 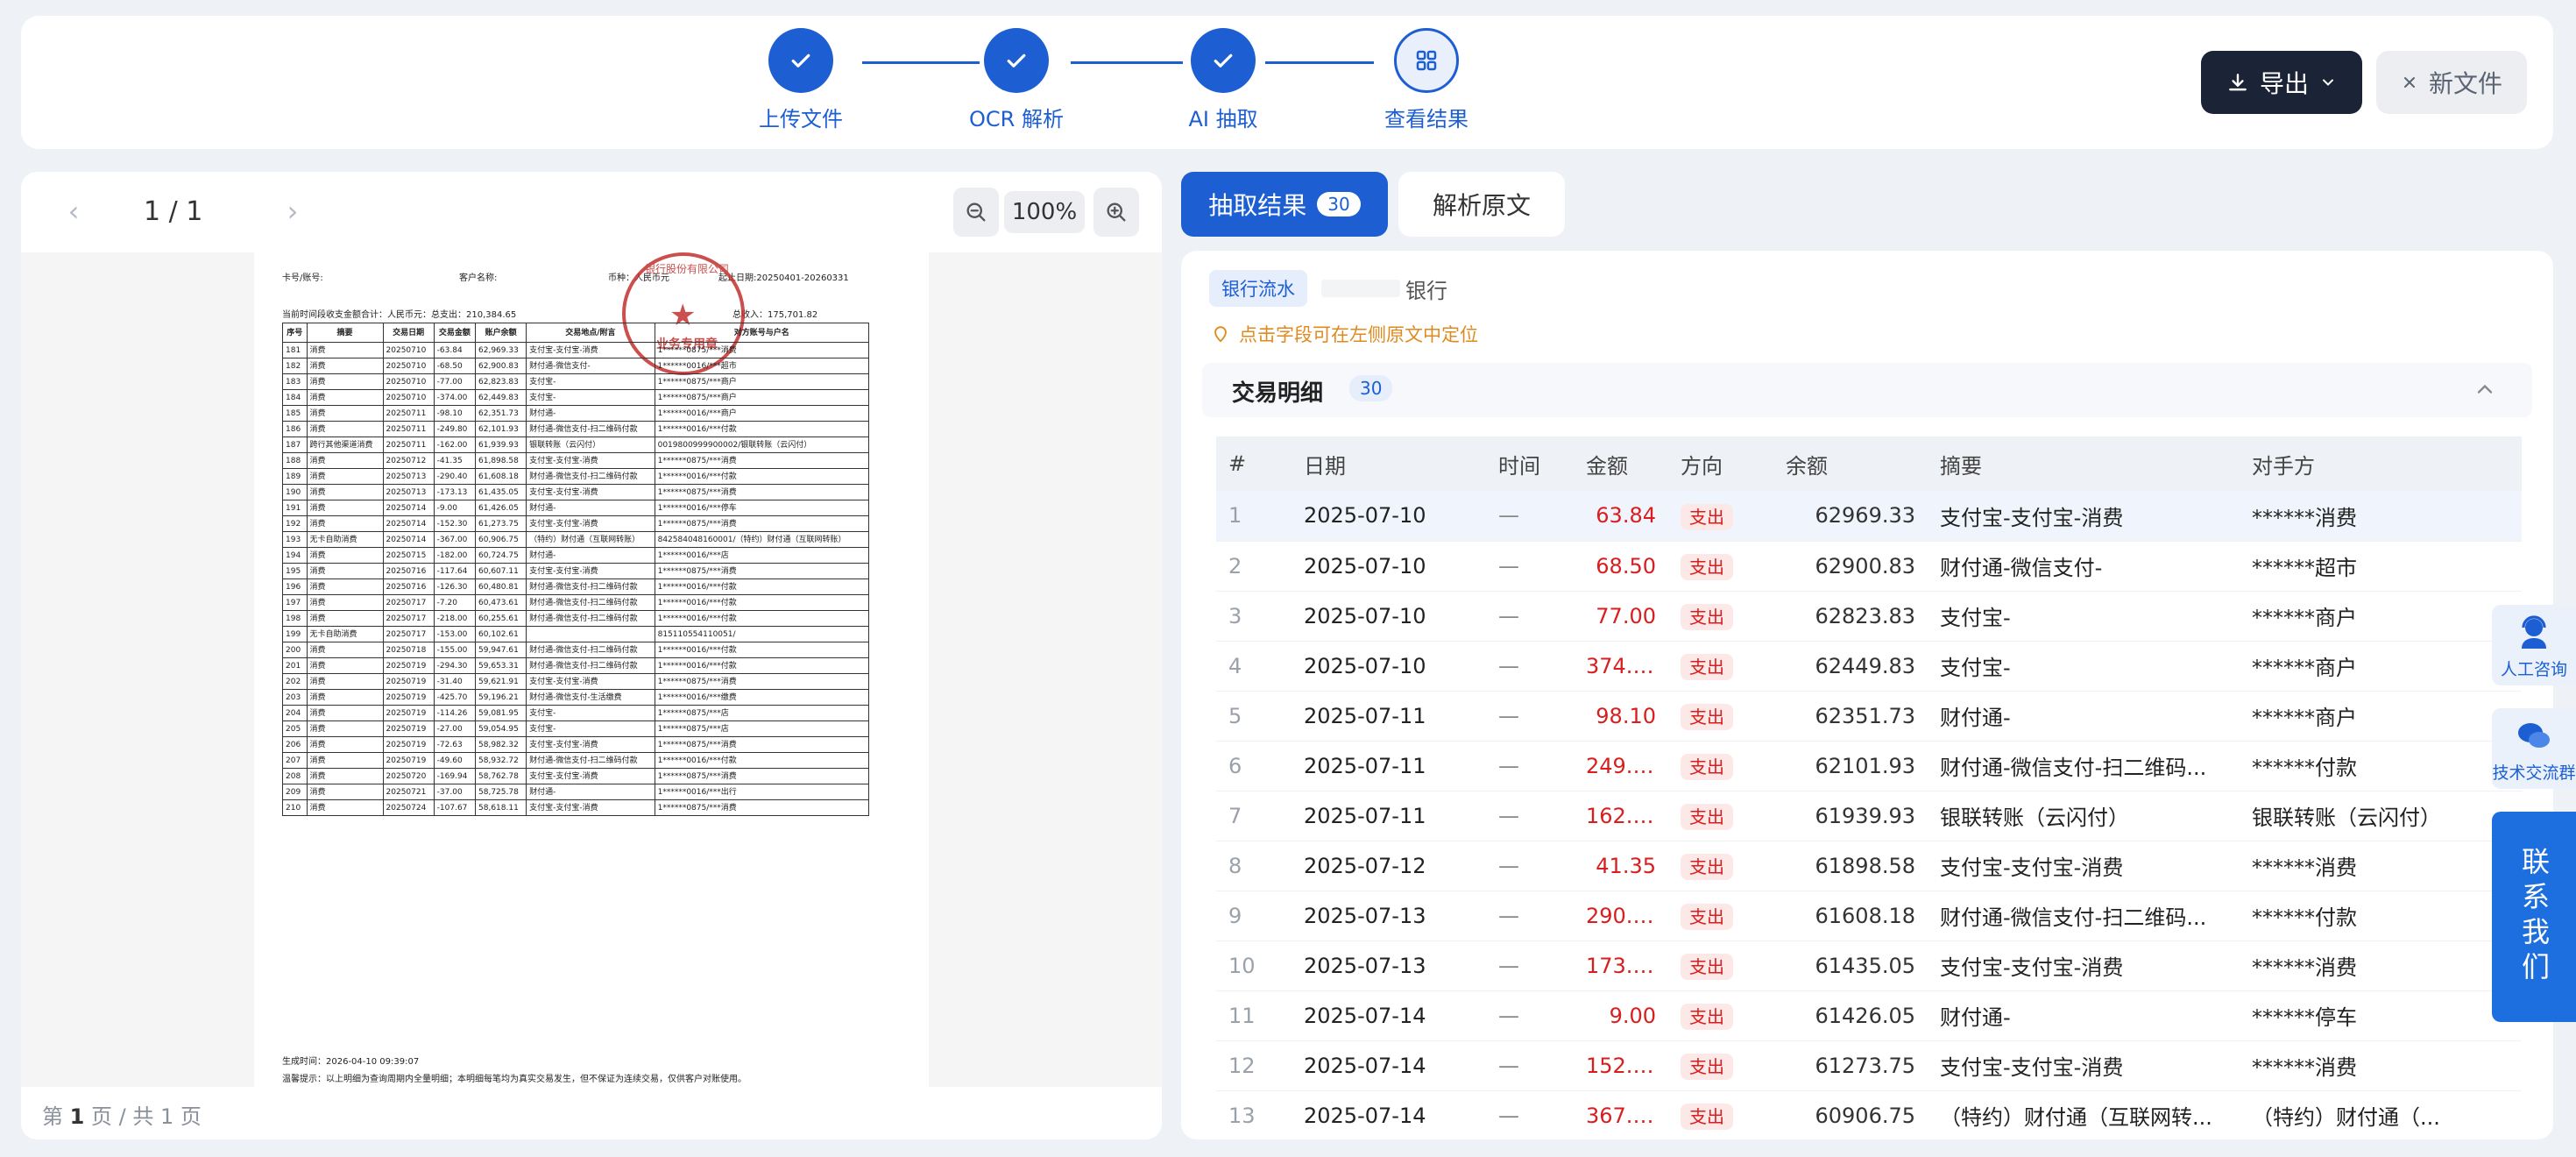 I want to click on human-support-button: 人工咨询, so click(x=2534, y=645).